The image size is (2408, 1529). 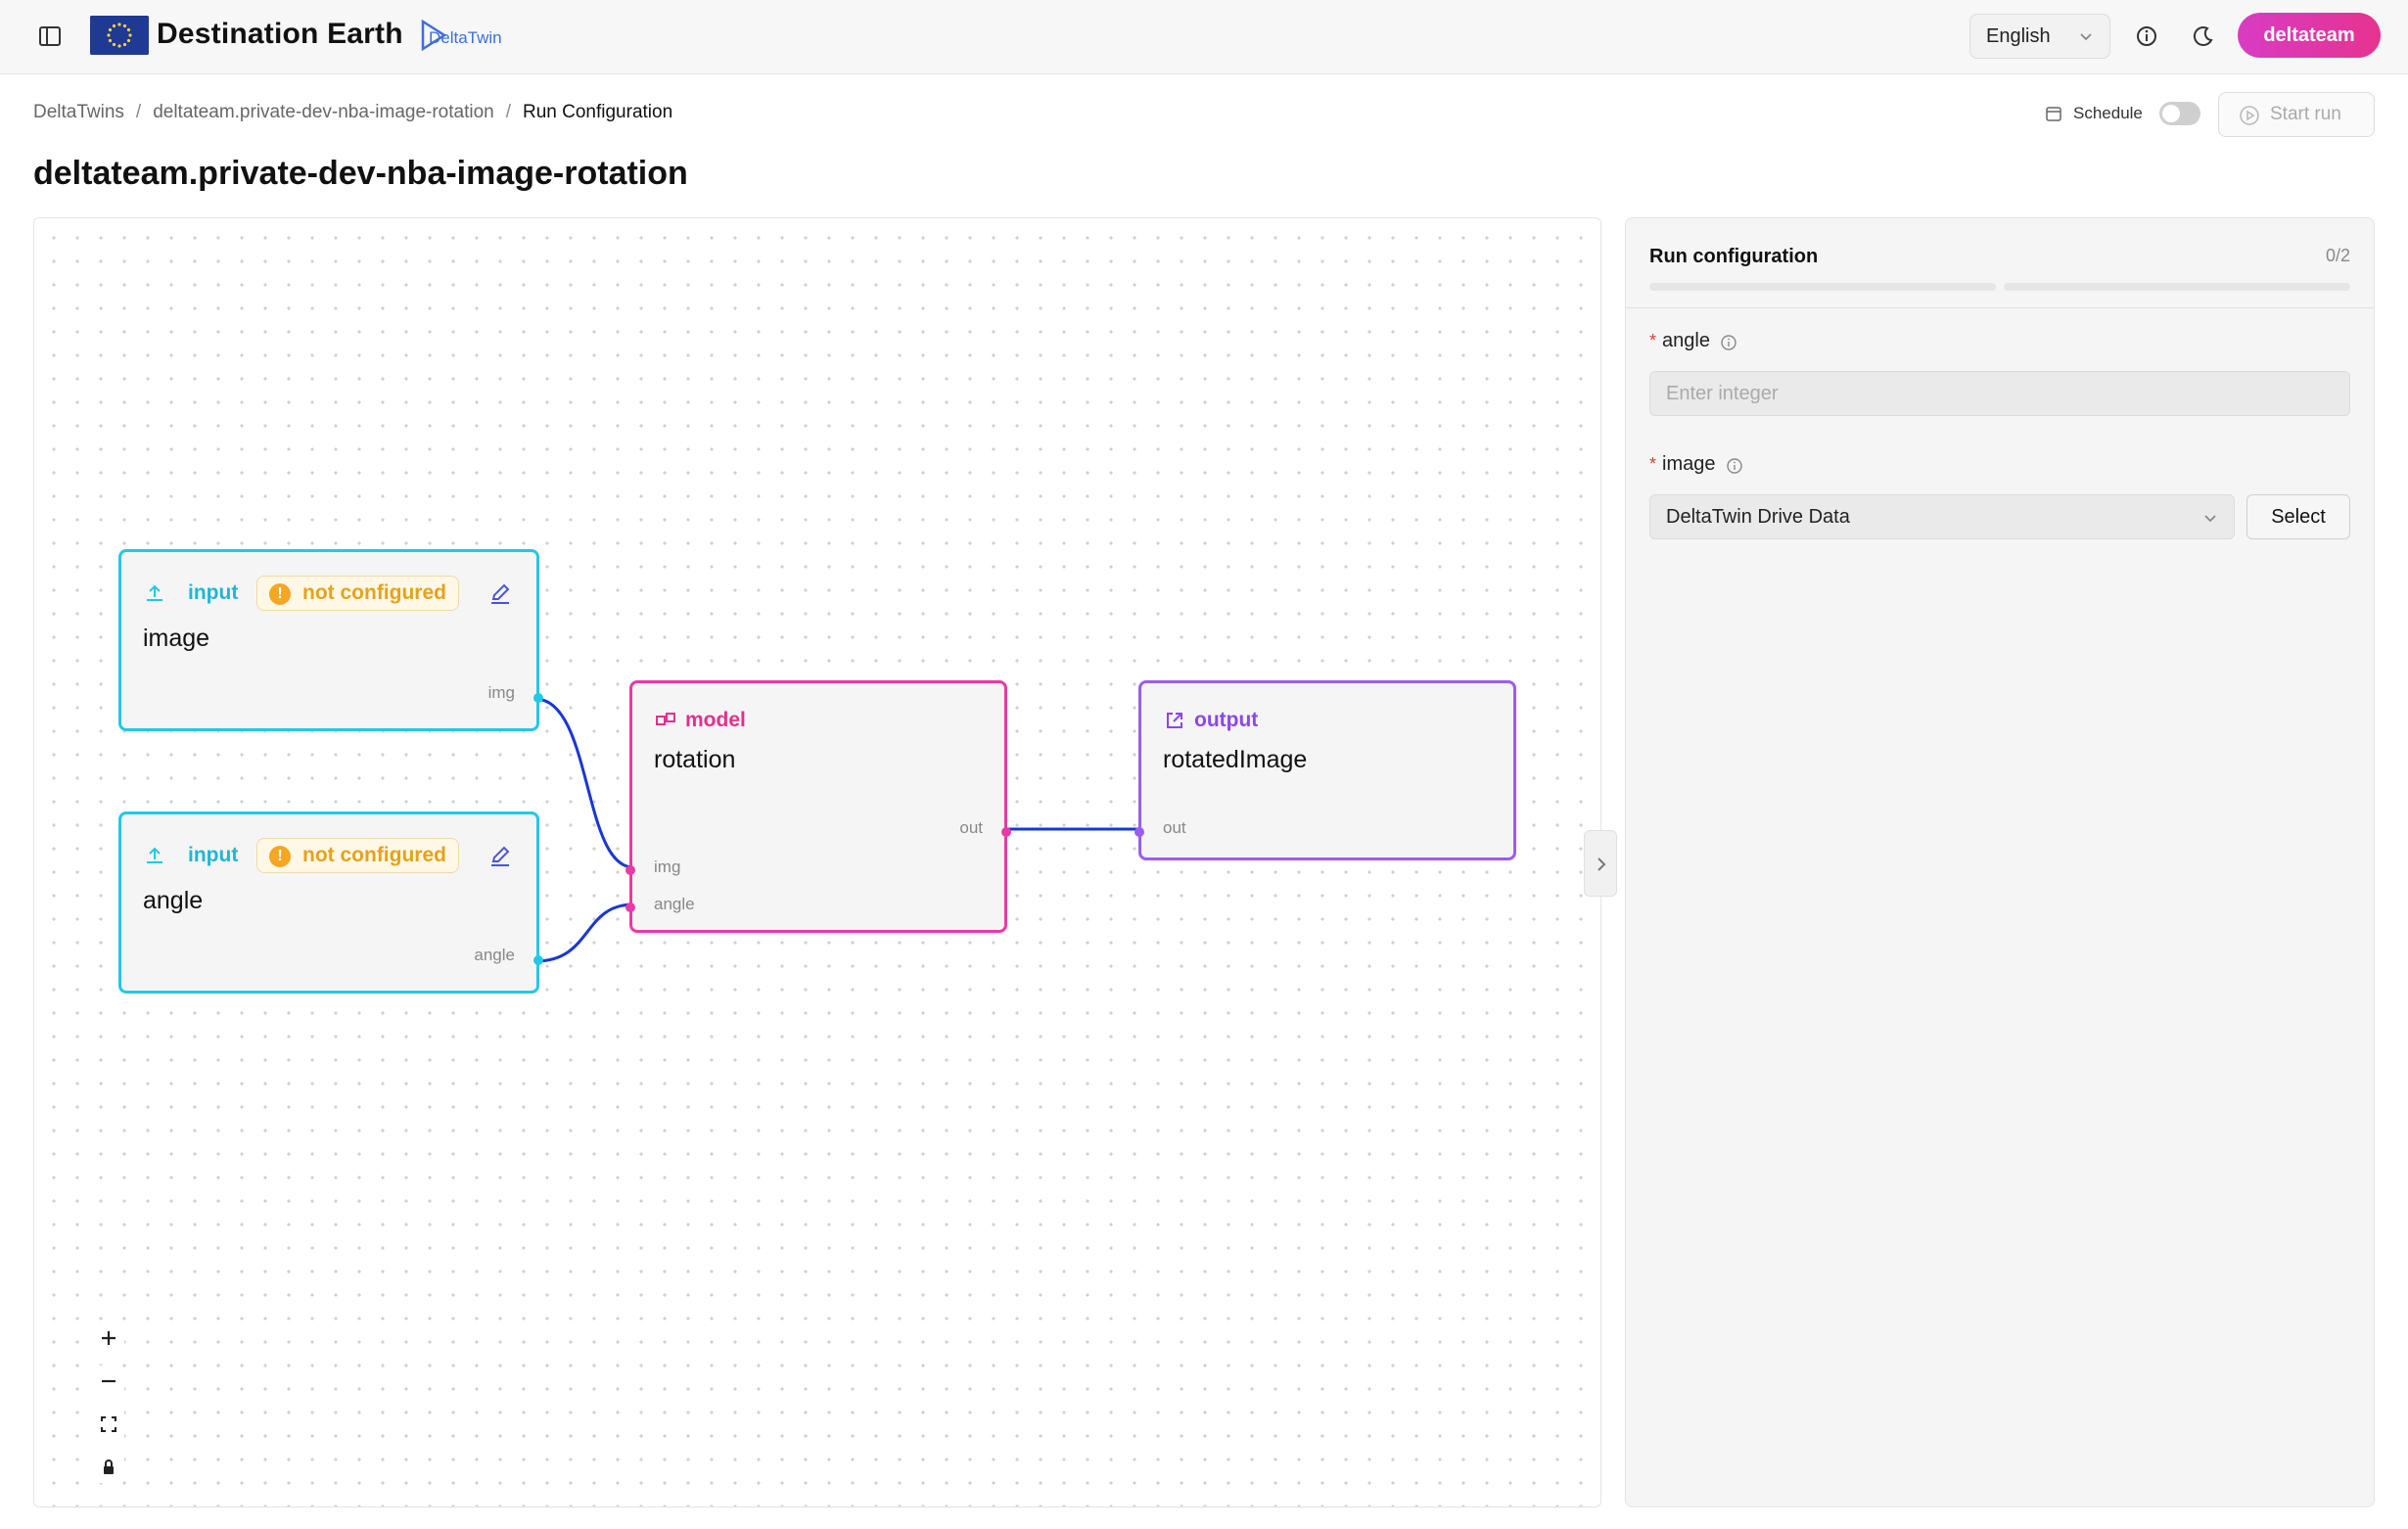 I want to click on external-link-icon, so click(x=1174, y=721).